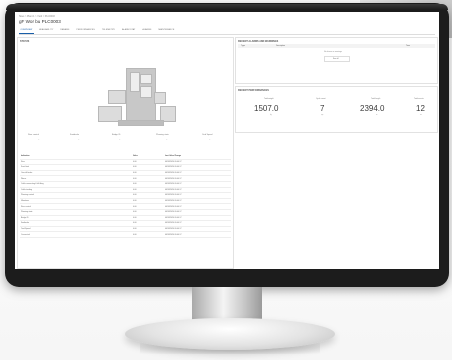 The width and height of the screenshot is (452, 360). I want to click on performance-value: 12, so click(420, 108).